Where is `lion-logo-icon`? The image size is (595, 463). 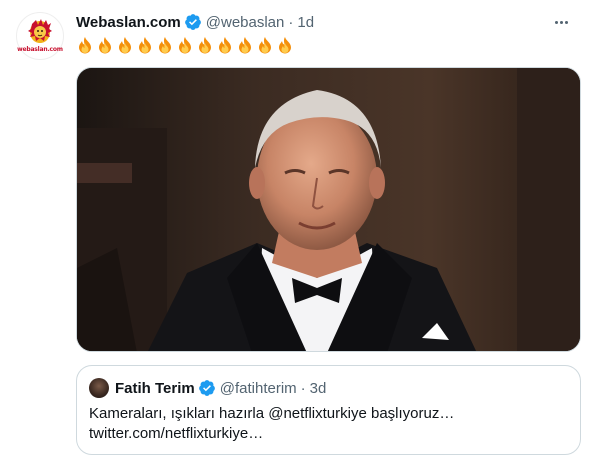 lion-logo-icon is located at coordinates (40, 31).